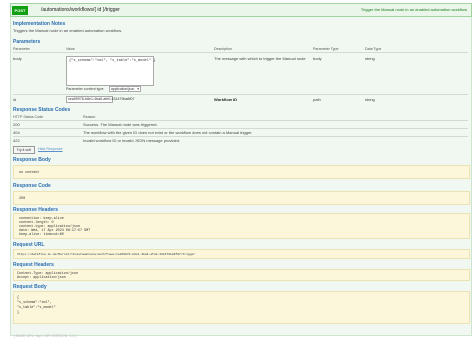 The width and height of the screenshot is (474, 339). I want to click on request-headers-heading: Request Headers, so click(33, 265).